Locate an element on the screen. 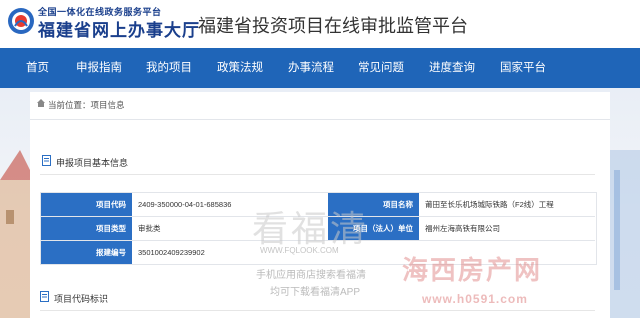 The width and height of the screenshot is (640, 318). main-nav: 首页 申报指南 我的项目 政策法规 办事流程 常见问题 进度查询 国家平台 is located at coordinates (320, 68).